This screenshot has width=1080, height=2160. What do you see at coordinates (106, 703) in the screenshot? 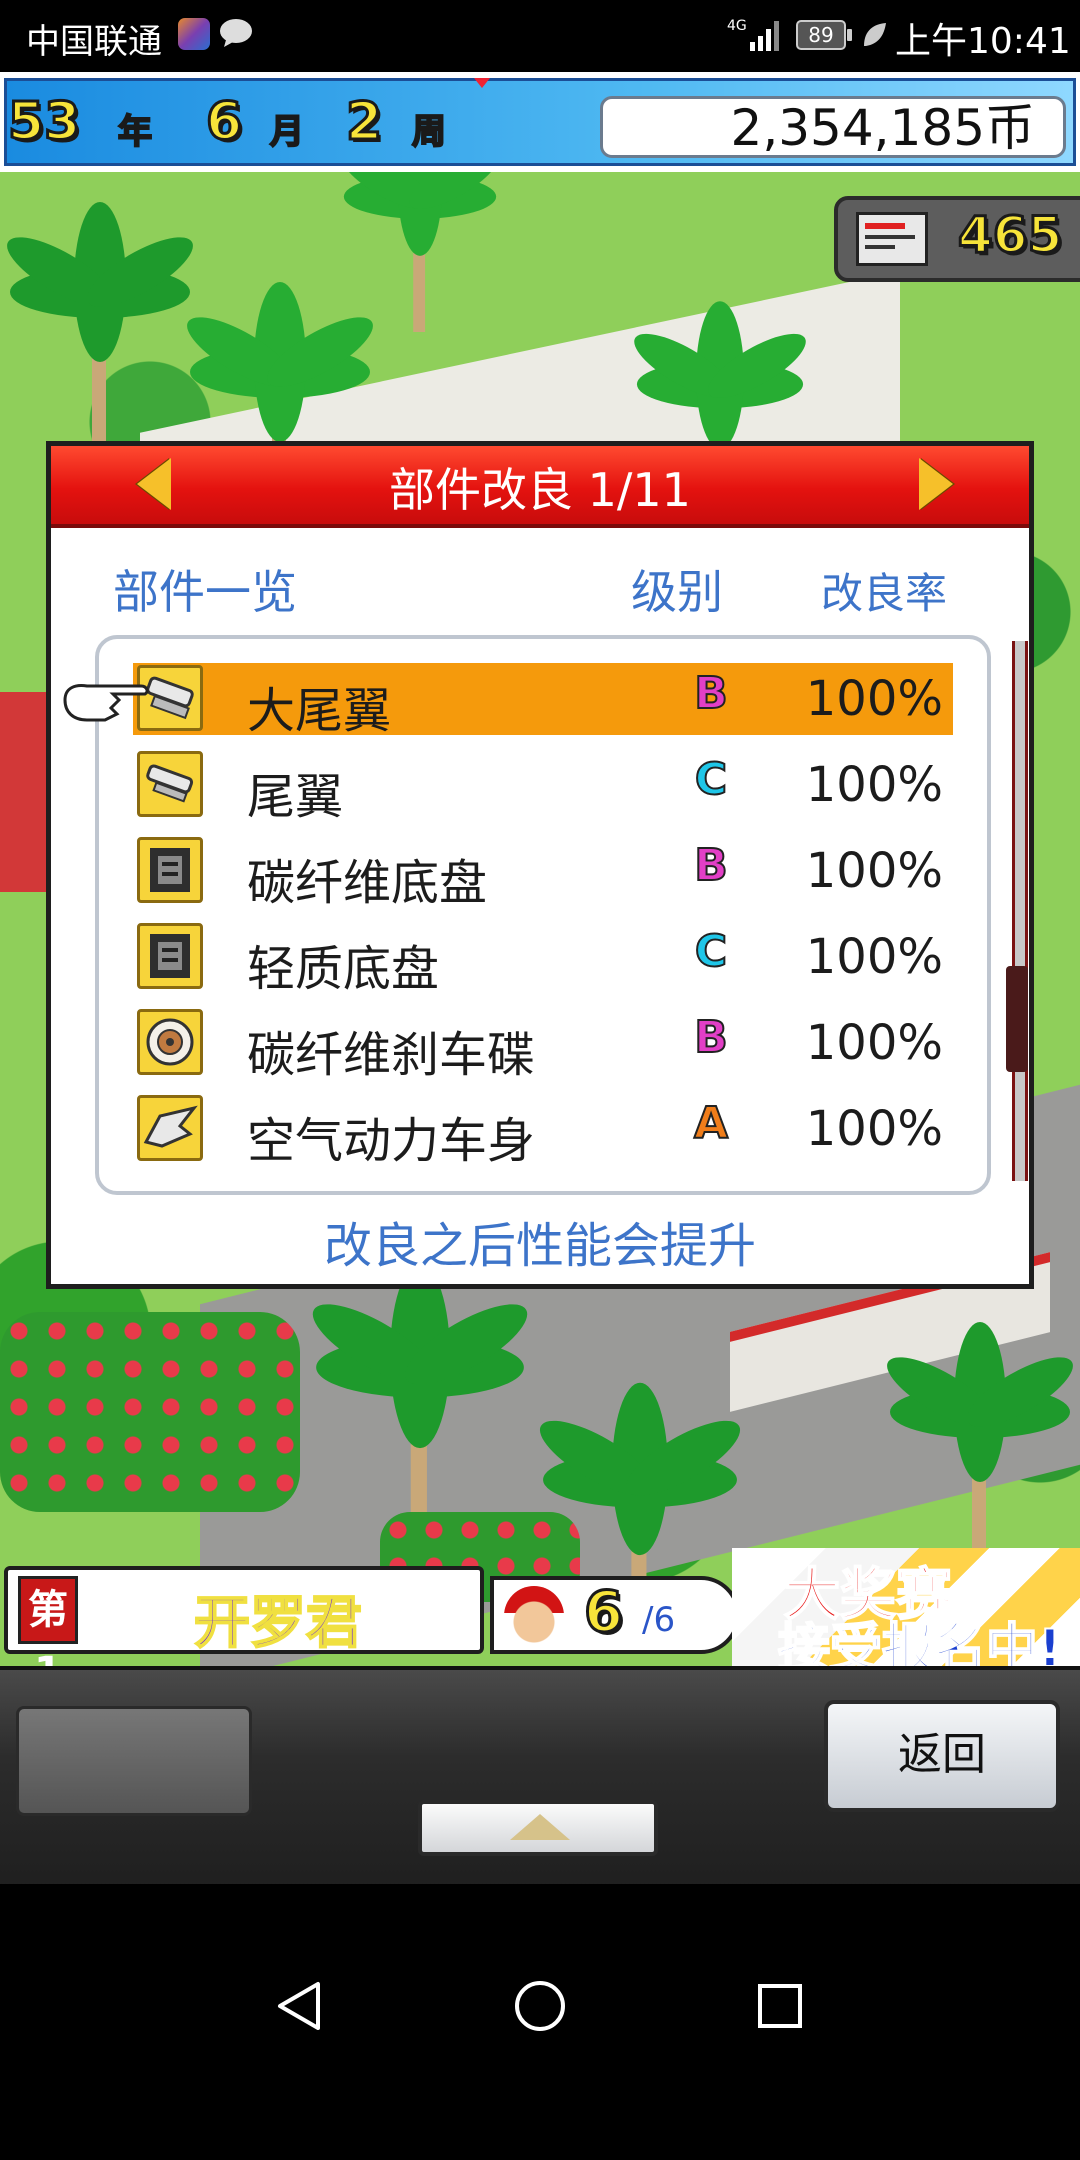
I see `pointing-hand-icon` at bounding box center [106, 703].